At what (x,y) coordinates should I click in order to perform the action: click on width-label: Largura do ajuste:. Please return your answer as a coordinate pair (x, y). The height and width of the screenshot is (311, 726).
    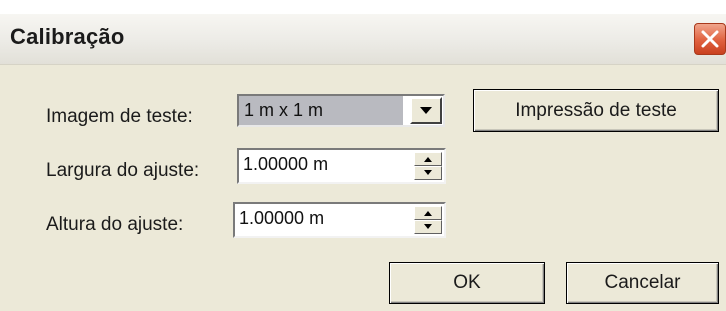
    Looking at the image, I should click on (123, 170).